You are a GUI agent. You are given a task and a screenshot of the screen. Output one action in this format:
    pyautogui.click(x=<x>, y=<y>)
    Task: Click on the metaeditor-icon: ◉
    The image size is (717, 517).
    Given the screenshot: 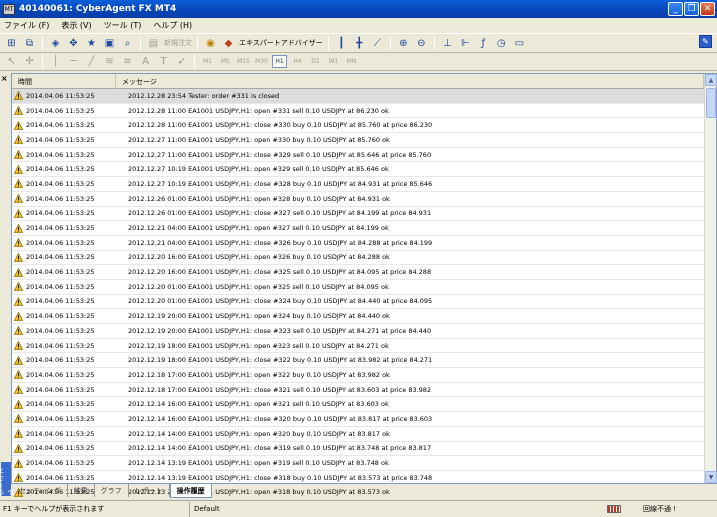 What is the action you would take?
    pyautogui.click(x=210, y=43)
    